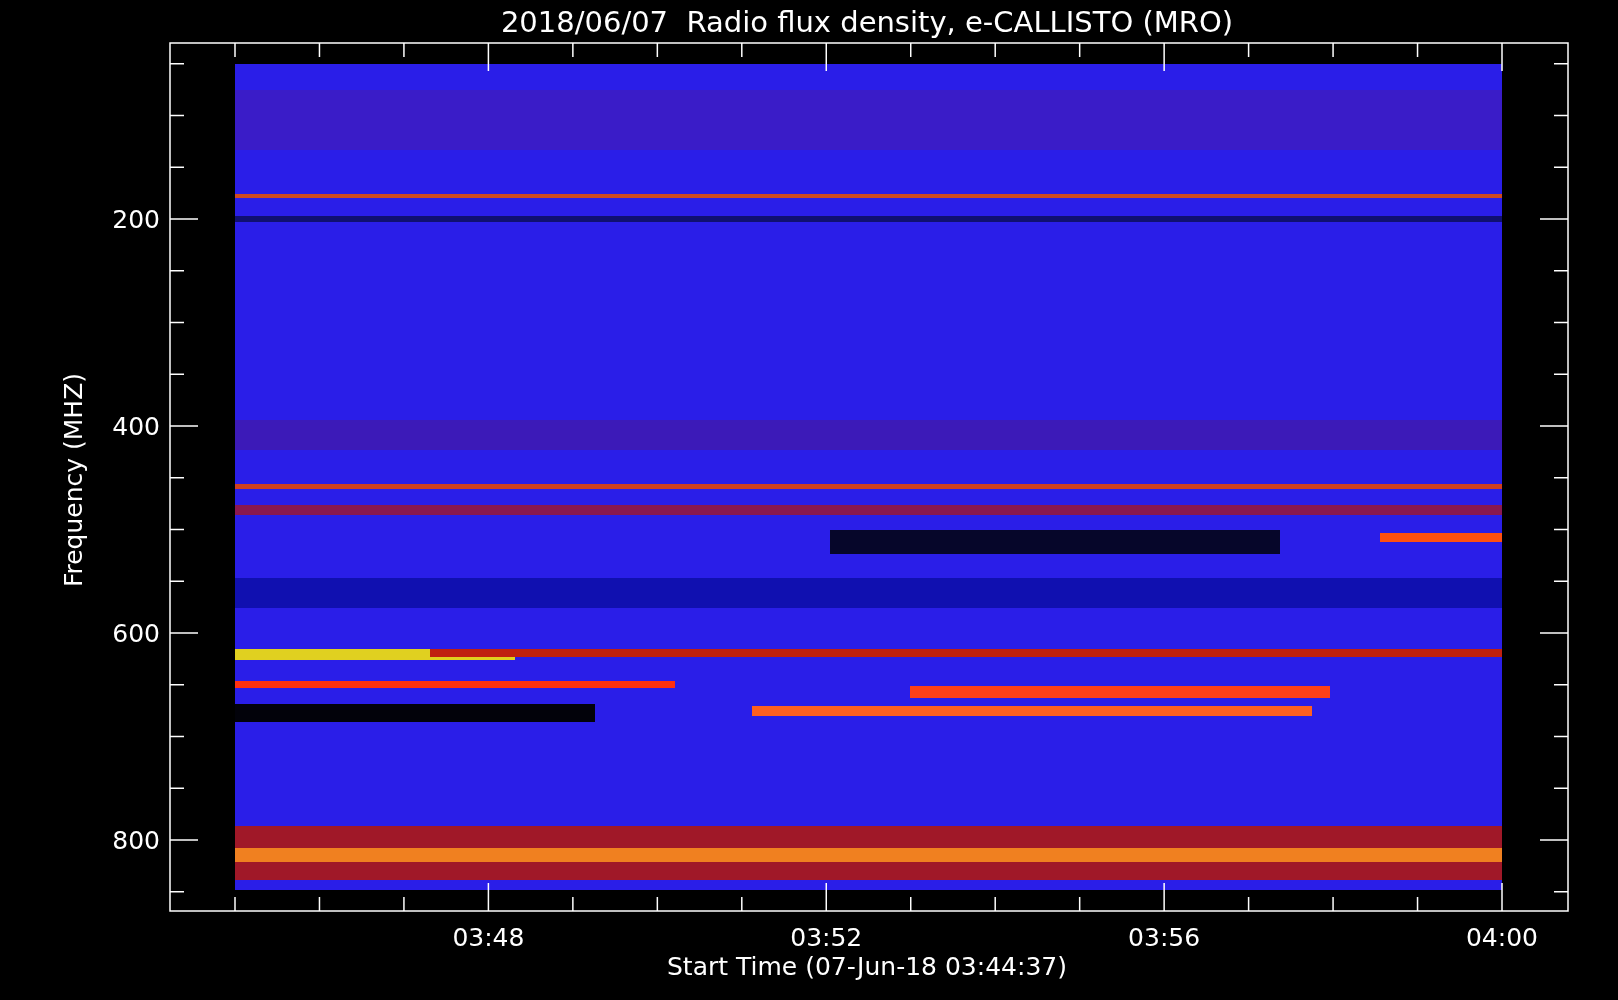  Describe the element at coordinates (136, 840) in the screenshot. I see `y-tick-label: 800` at that location.